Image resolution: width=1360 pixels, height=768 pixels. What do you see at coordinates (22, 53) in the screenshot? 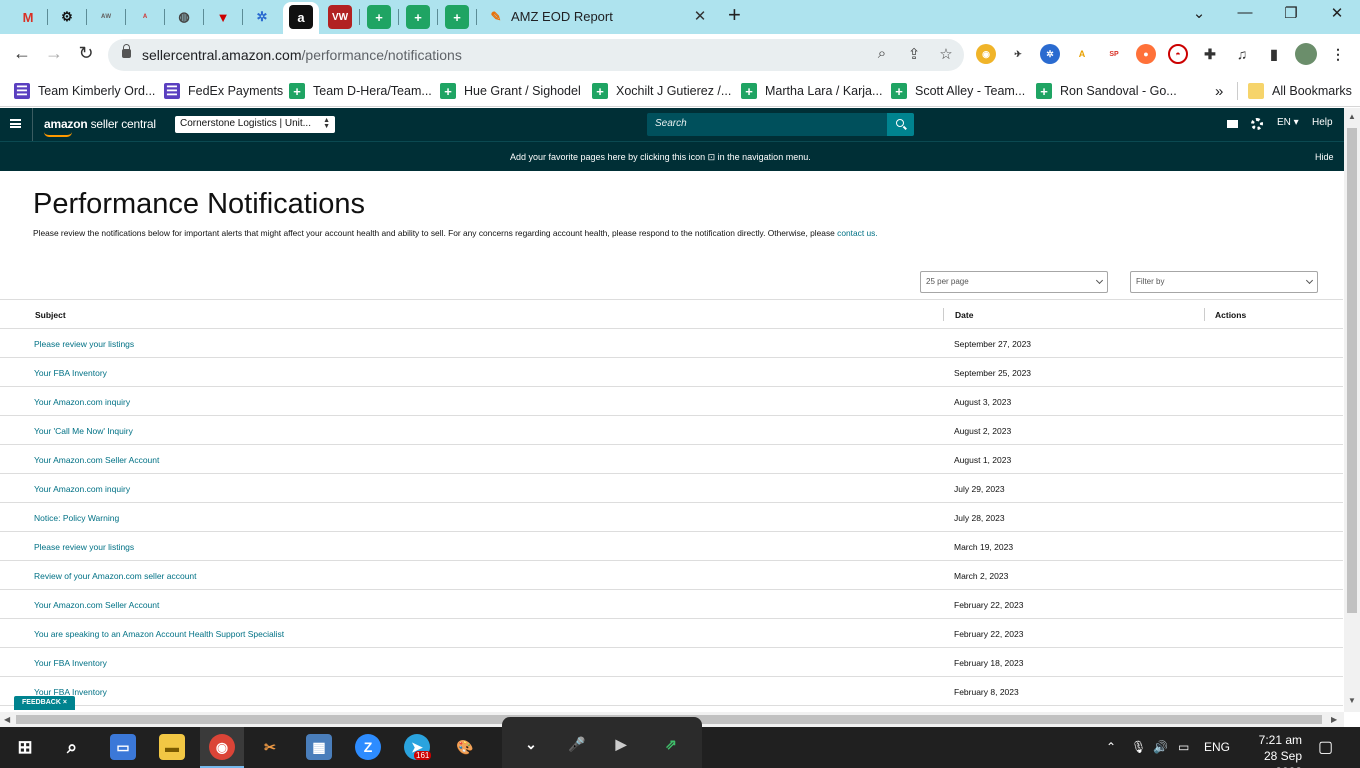
I see `back-icon: ←` at bounding box center [22, 53].